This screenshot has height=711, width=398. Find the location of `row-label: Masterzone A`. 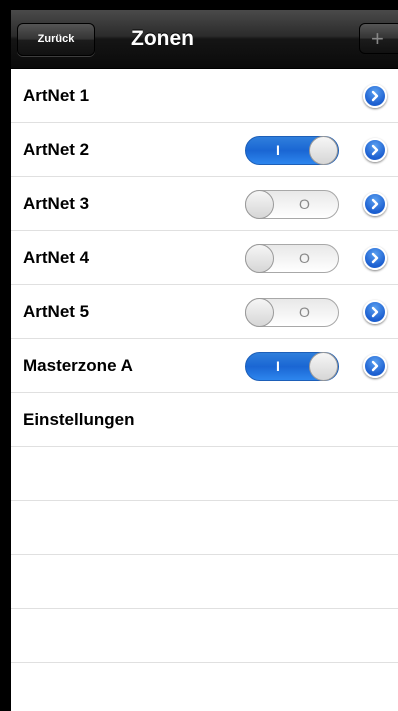

row-label: Masterzone A is located at coordinates (78, 365).